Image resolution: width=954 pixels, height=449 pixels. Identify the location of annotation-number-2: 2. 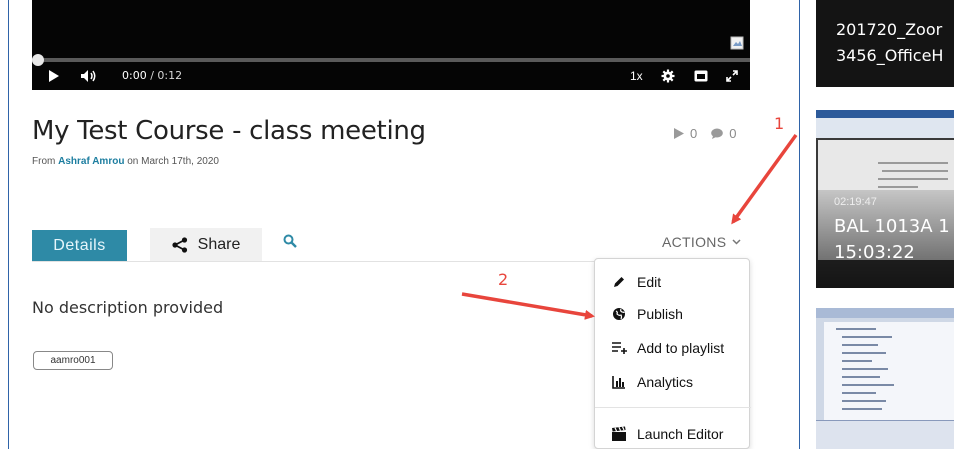
(503, 279).